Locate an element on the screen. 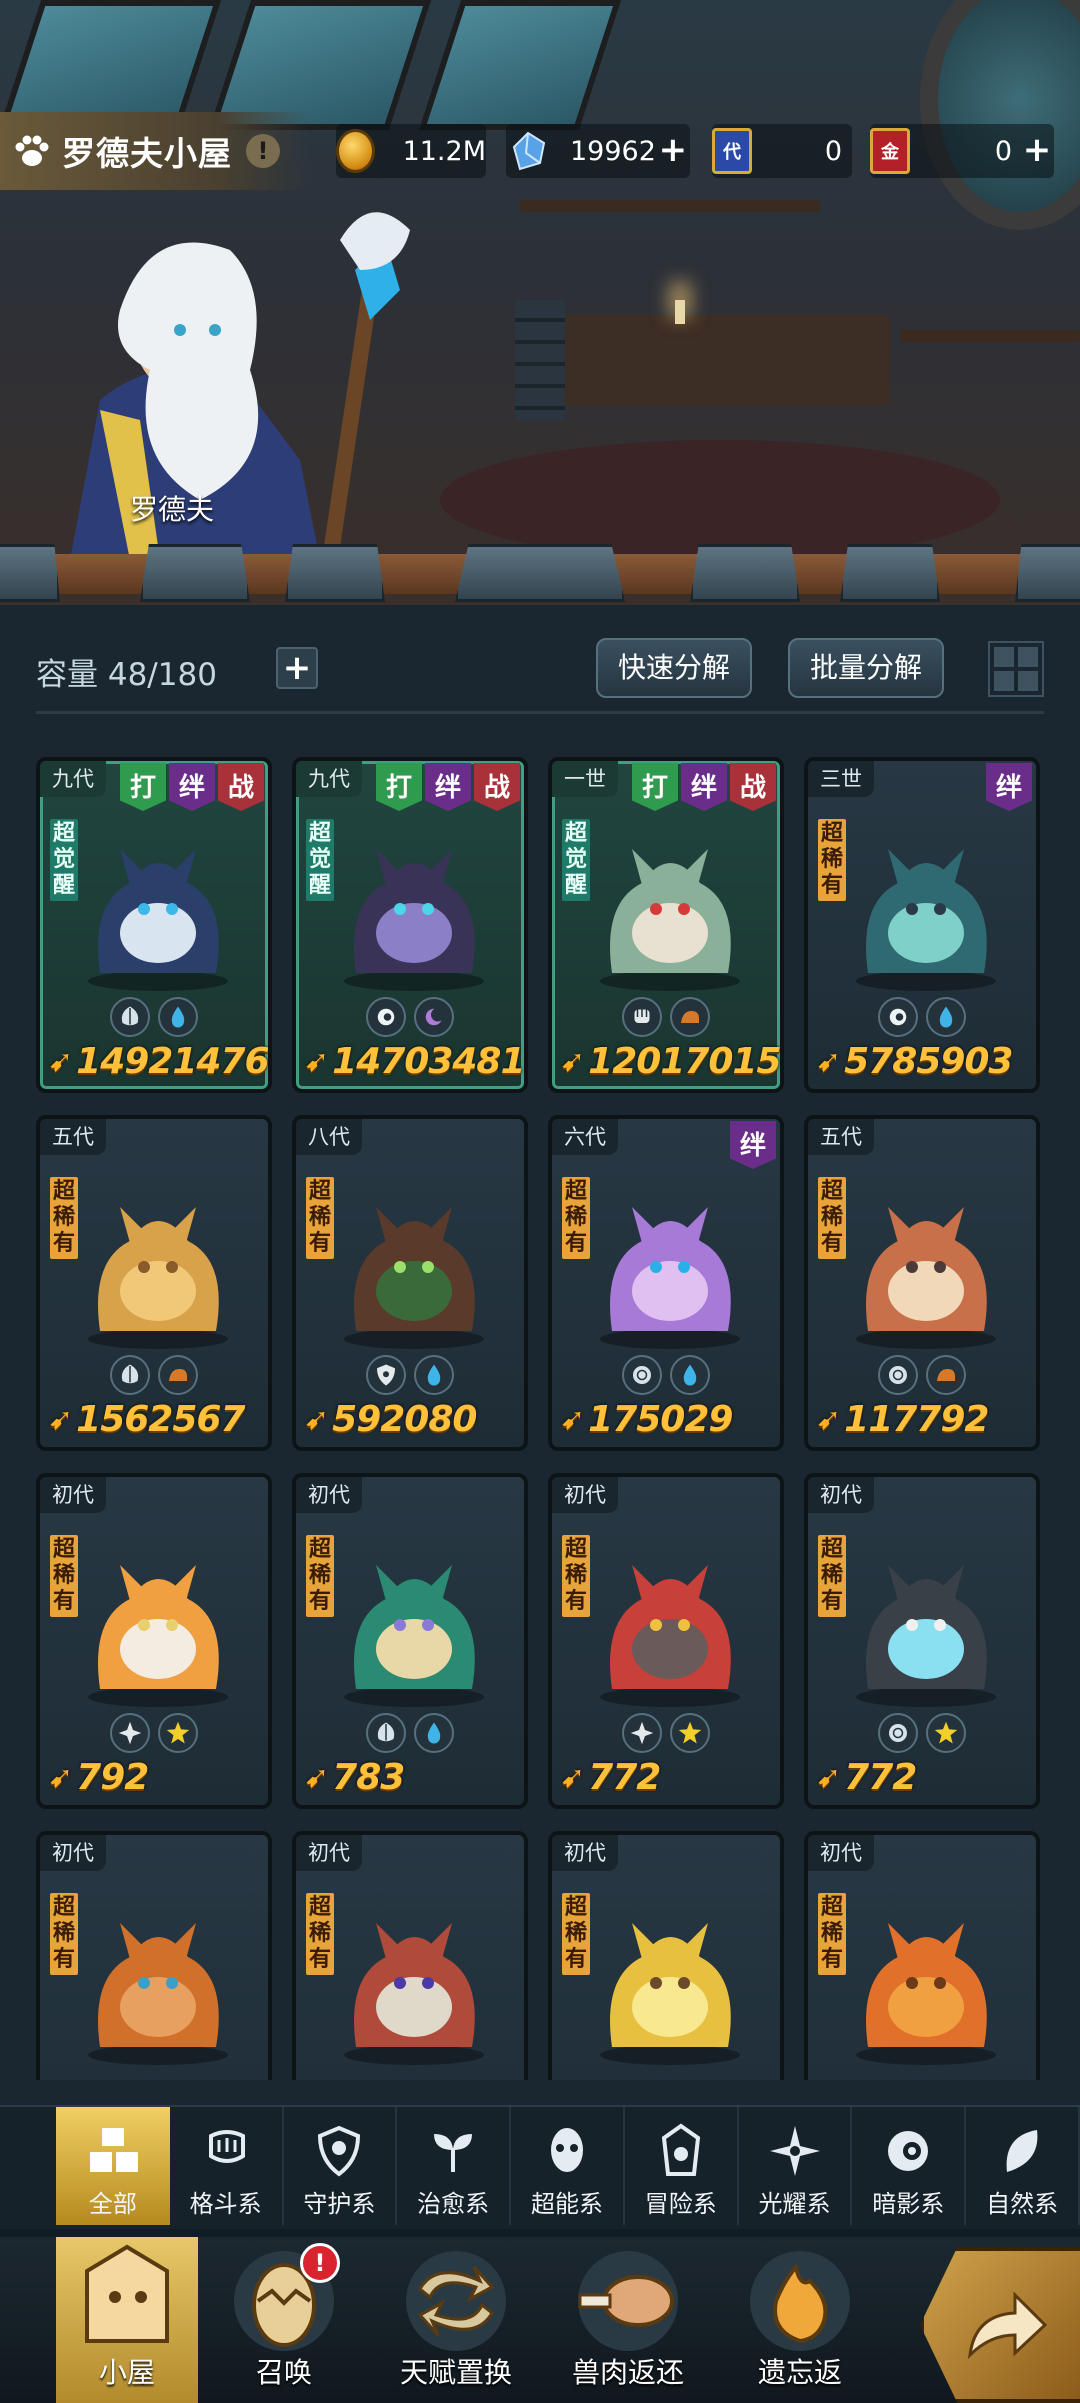 This screenshot has width=1080, height=2403. pet-card: 初代 超稀有 ➹ 792 is located at coordinates (154, 1641).